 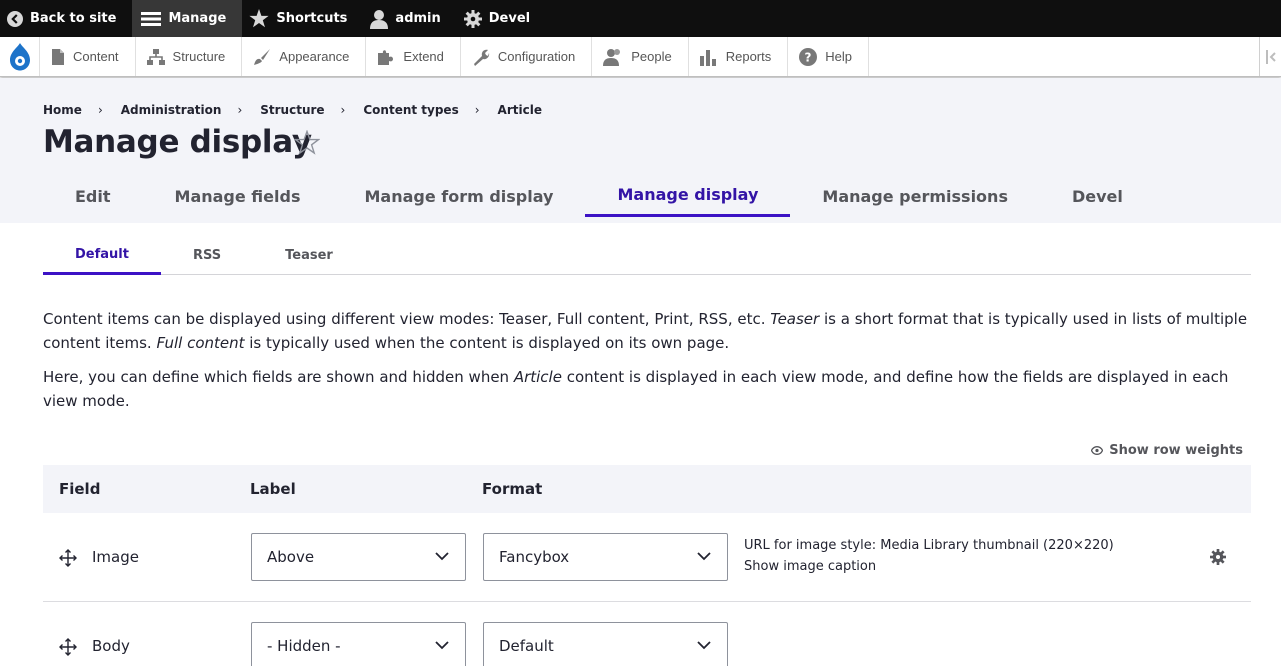 I want to click on star-icon, so click(x=259, y=18).